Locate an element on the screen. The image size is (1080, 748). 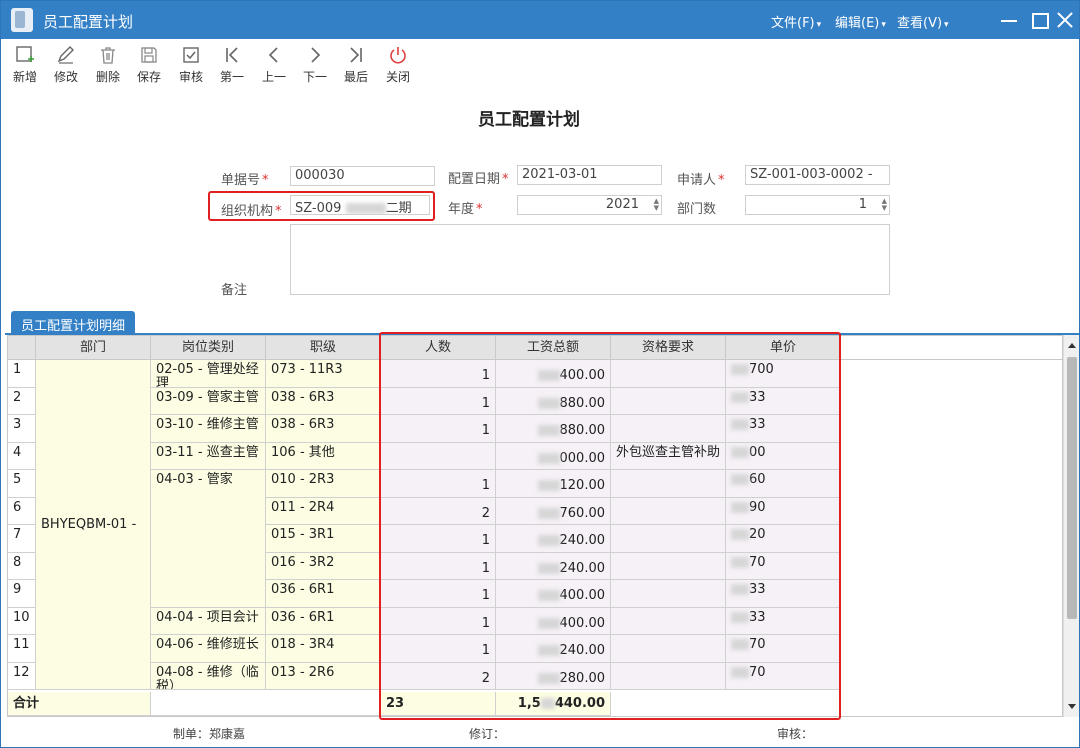
row-number: 6 is located at coordinates (22, 511).